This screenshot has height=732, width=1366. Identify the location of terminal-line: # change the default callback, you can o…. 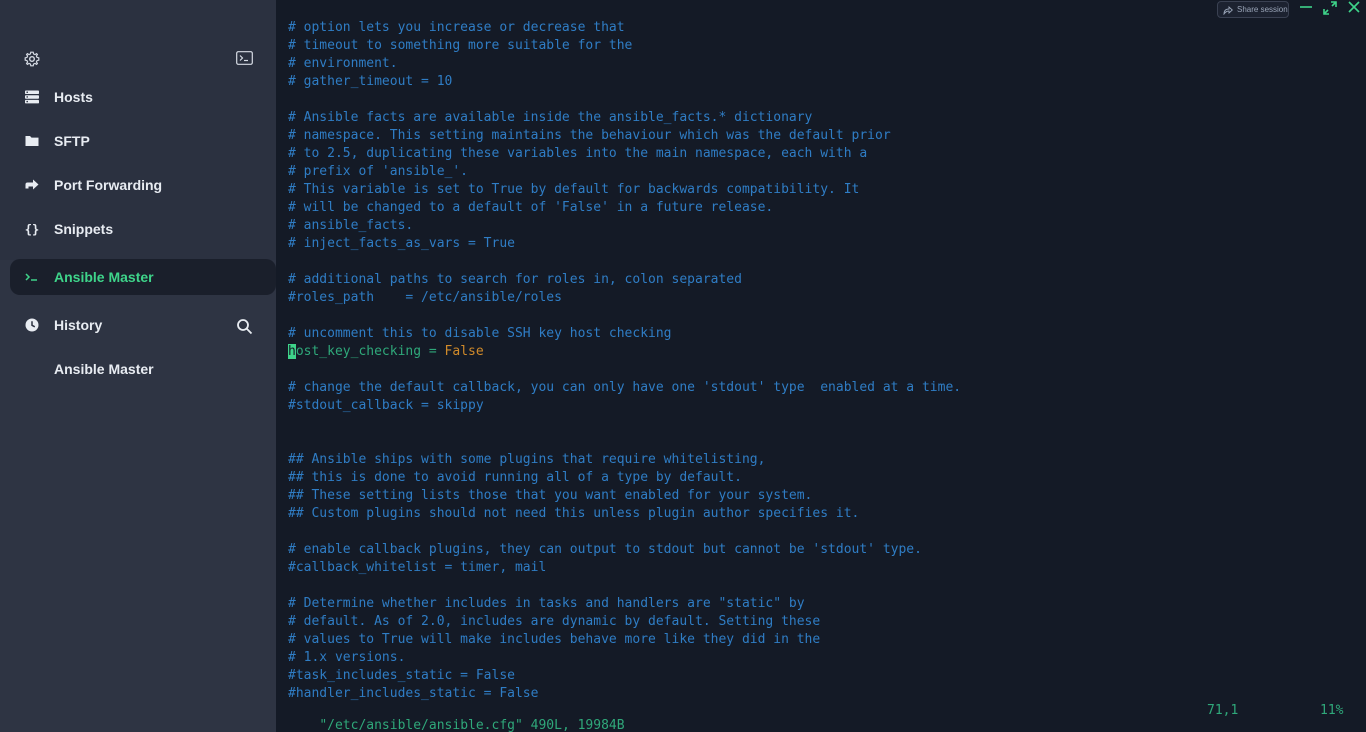
(624, 388).